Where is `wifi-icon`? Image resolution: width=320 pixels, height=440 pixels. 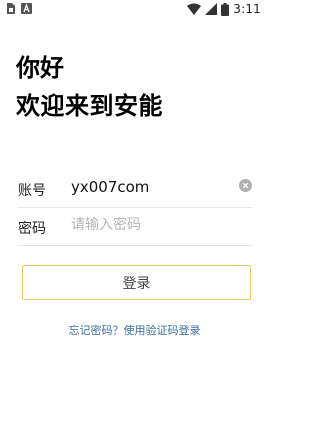 wifi-icon is located at coordinates (194, 9).